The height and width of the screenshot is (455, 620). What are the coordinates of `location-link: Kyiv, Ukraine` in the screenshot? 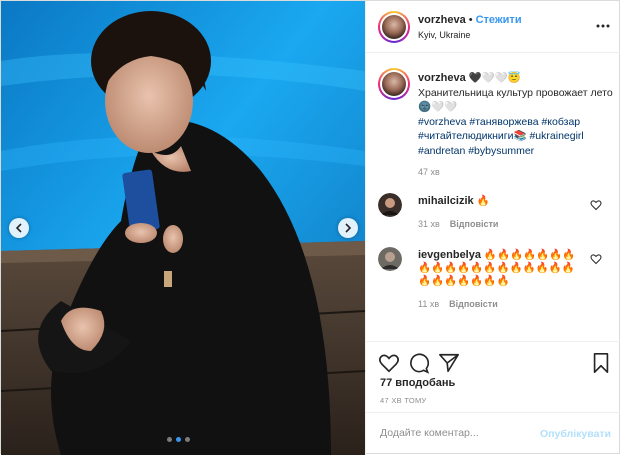 It's located at (444, 35).